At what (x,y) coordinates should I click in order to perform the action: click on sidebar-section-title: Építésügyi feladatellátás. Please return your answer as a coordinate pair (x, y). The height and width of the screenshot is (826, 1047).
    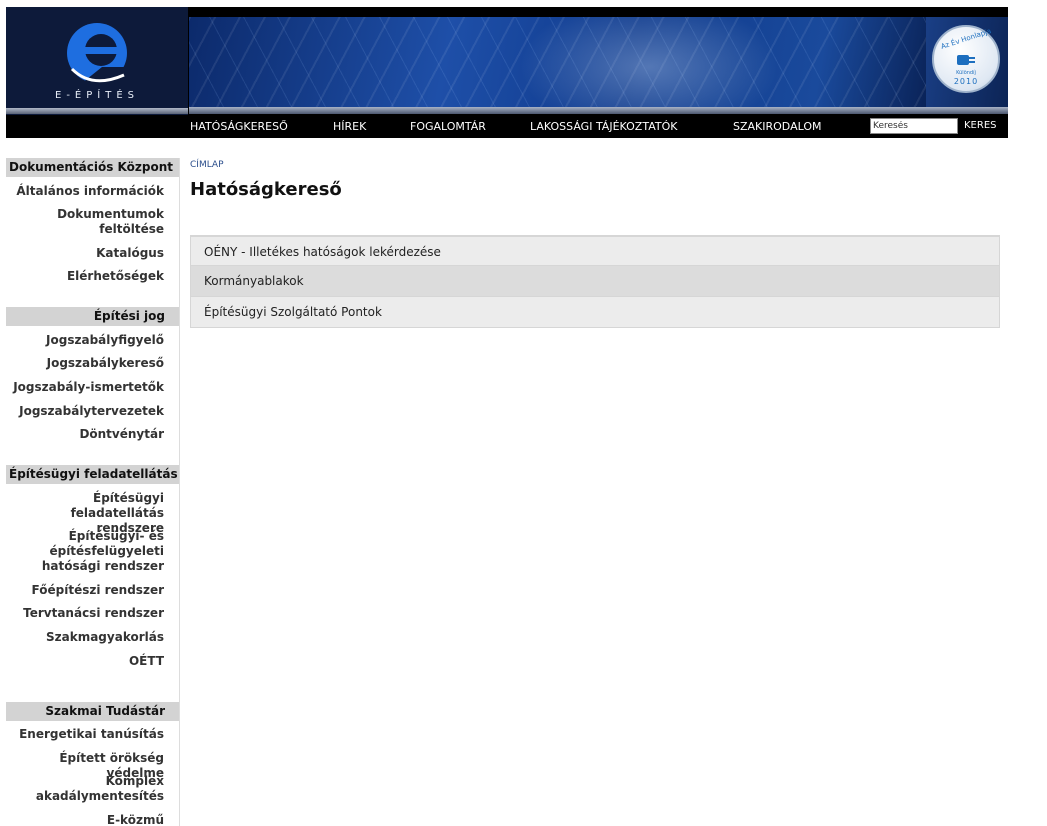
    Looking at the image, I should click on (92, 474).